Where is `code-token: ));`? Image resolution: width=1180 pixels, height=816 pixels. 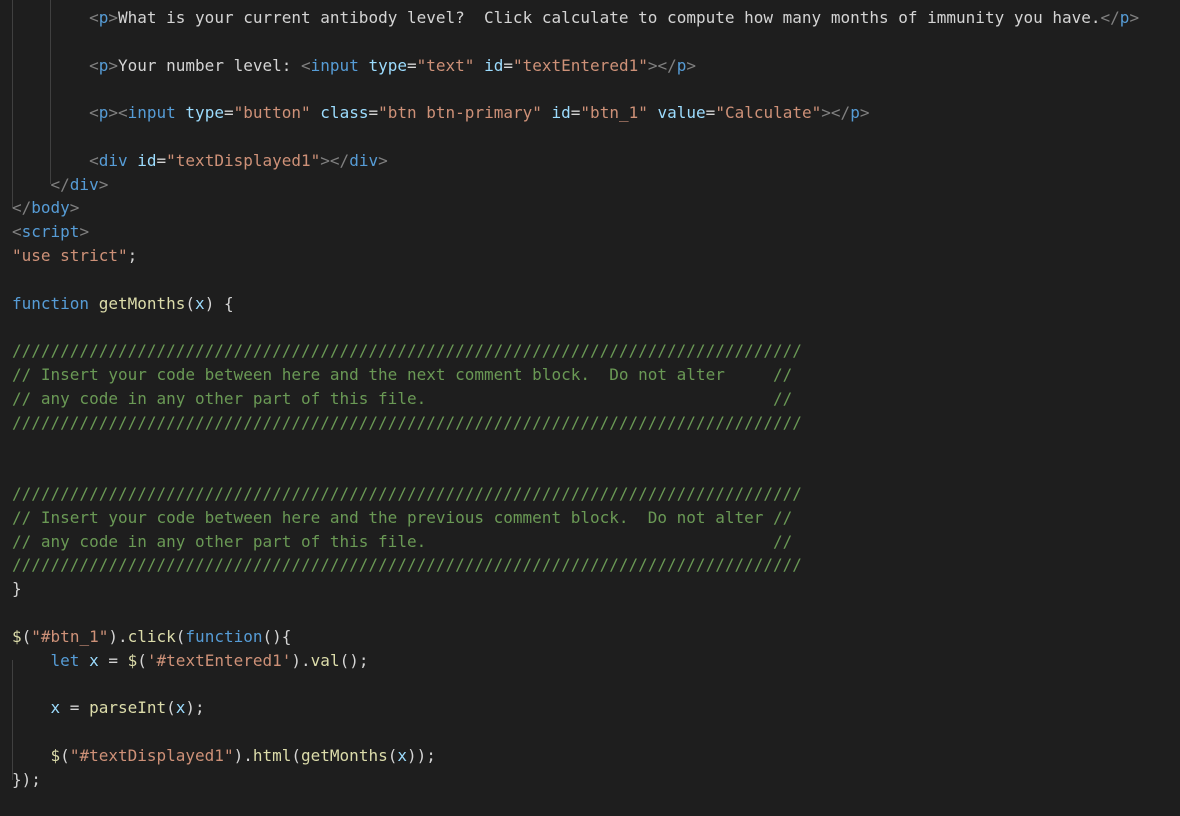 code-token: )); is located at coordinates (421, 755).